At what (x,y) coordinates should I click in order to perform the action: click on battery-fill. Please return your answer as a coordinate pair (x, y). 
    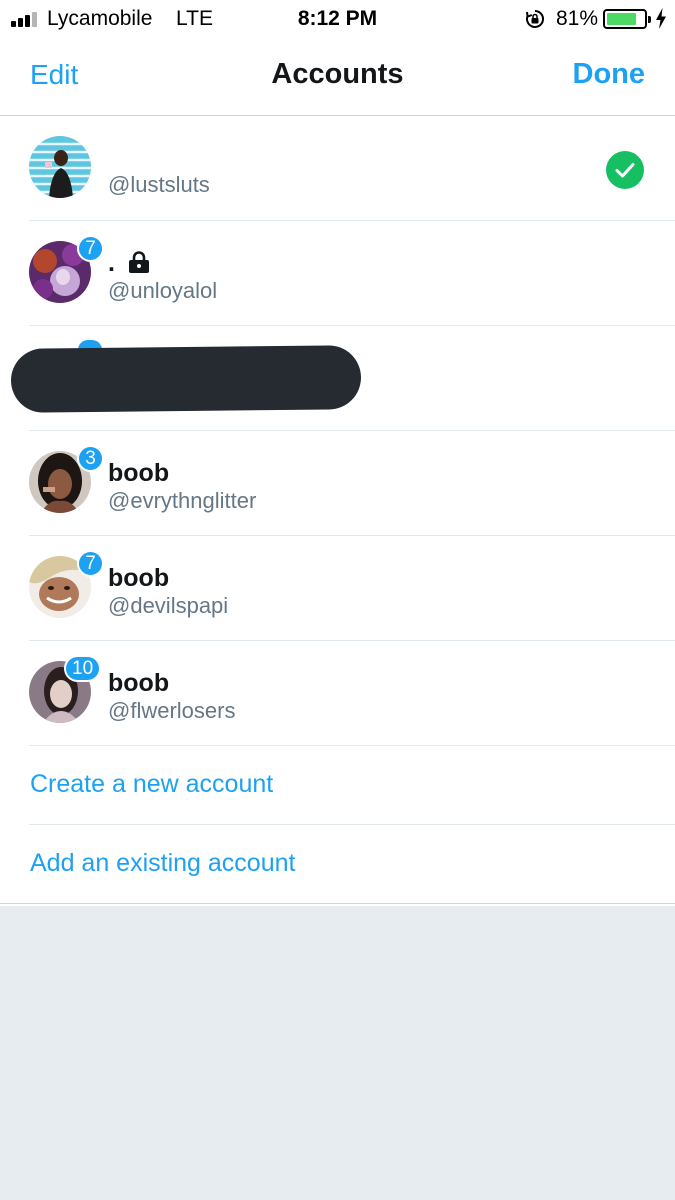
    Looking at the image, I should click on (621, 19).